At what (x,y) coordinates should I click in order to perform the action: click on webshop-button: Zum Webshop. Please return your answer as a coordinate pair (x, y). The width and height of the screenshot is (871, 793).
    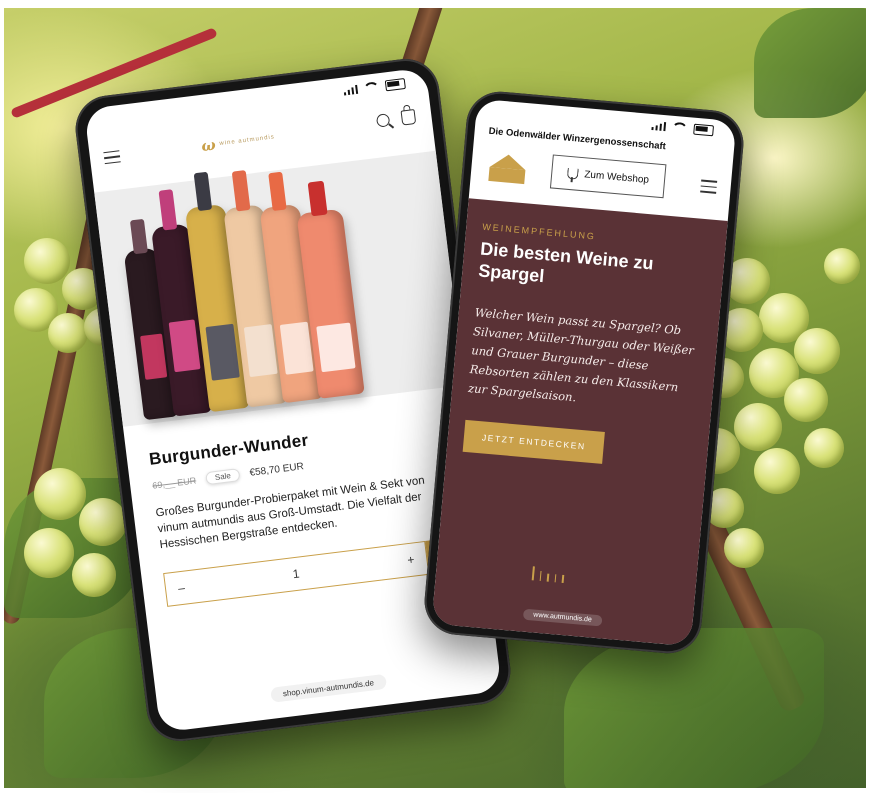
    Looking at the image, I should click on (608, 176).